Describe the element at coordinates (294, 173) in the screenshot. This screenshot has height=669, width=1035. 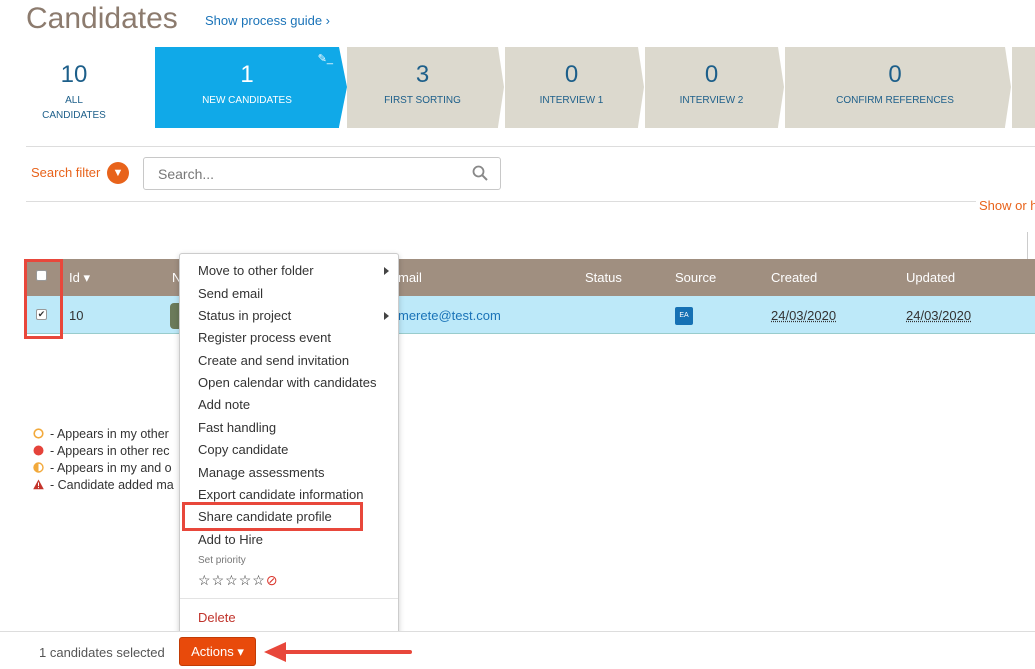
I see `search-input` at that location.